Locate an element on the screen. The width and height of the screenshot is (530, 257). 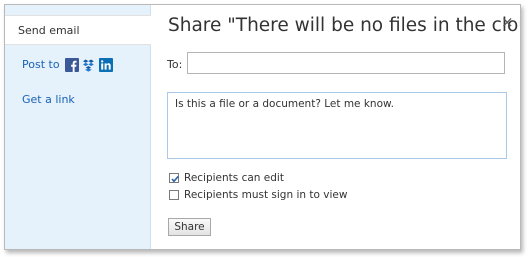
recipients-can-edit-checkbox: Recipients can edit is located at coordinates (226, 178).